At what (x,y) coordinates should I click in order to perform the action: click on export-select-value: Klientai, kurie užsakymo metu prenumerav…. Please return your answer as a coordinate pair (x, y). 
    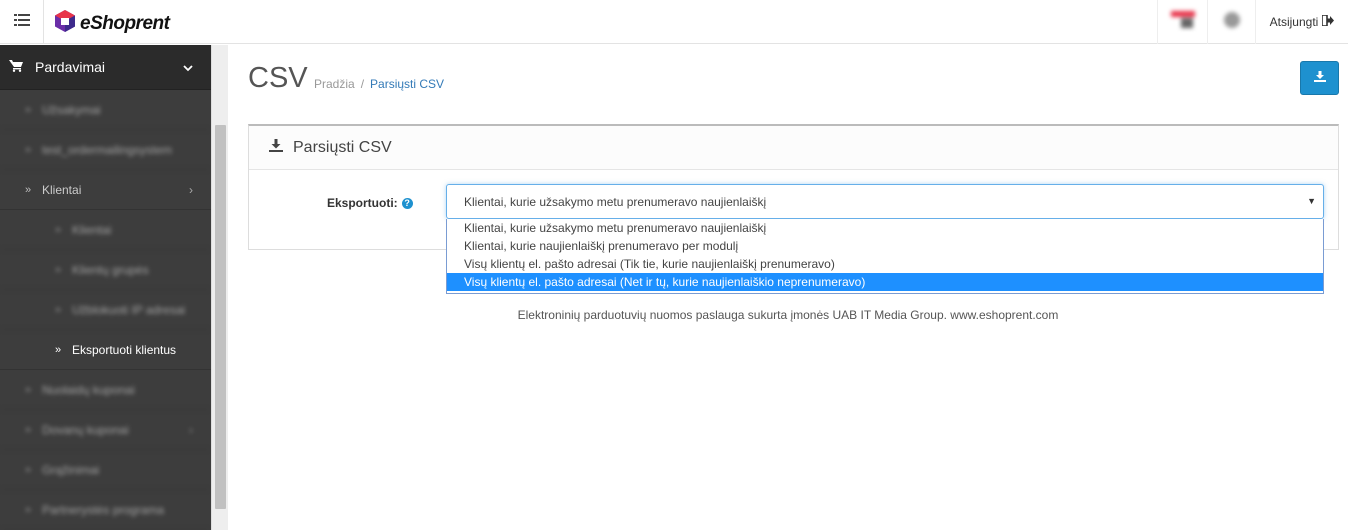
    Looking at the image, I should click on (615, 201).